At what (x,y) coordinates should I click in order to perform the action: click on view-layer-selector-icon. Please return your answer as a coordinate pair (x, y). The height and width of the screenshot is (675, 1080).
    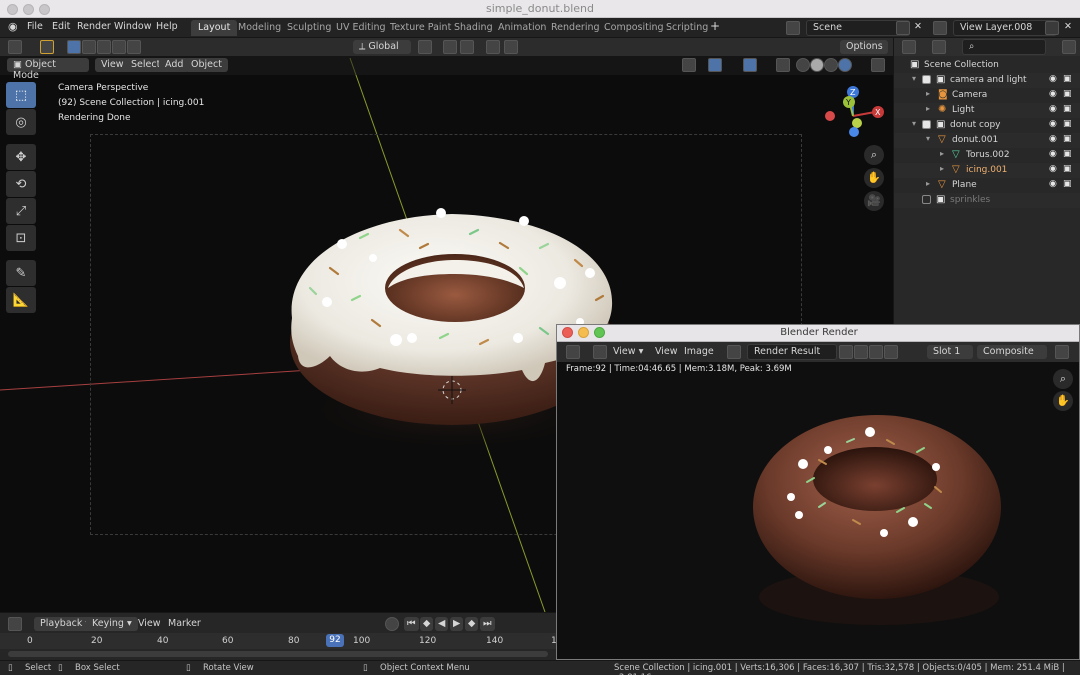
    Looking at the image, I should click on (940, 28).